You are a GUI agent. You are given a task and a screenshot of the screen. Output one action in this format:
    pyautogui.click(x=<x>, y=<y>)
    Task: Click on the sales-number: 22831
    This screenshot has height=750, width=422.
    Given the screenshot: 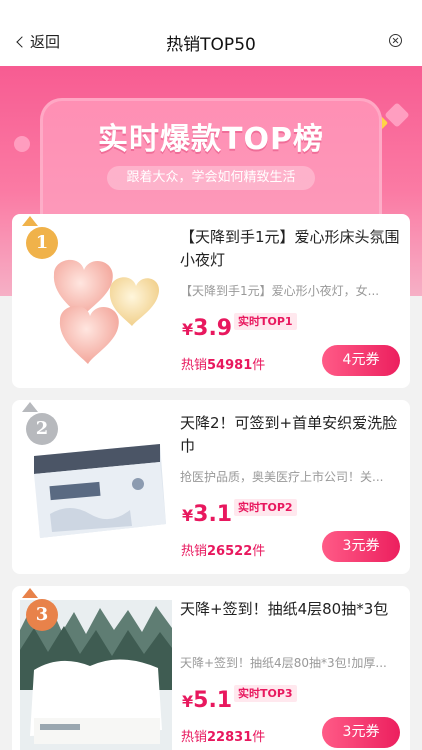 What is the action you would take?
    pyautogui.click(x=230, y=737)
    